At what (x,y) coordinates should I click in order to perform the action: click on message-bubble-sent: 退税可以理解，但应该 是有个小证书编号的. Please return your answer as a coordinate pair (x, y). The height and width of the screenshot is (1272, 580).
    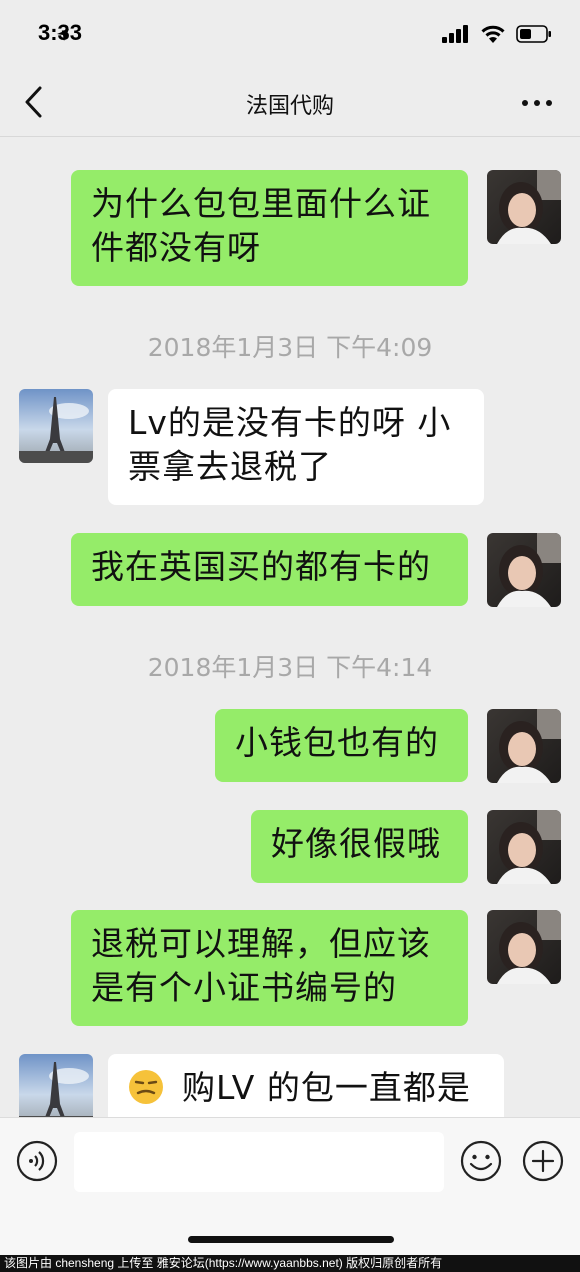
    Looking at the image, I should click on (269, 968).